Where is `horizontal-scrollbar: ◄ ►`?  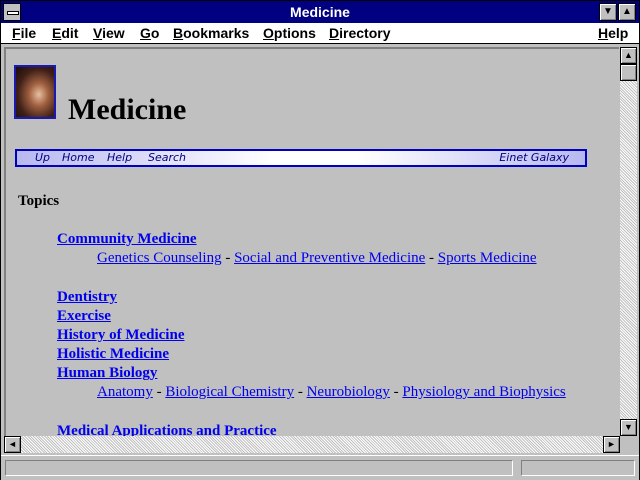
horizontal-scrollbar: ◄ ► is located at coordinates (312, 444).